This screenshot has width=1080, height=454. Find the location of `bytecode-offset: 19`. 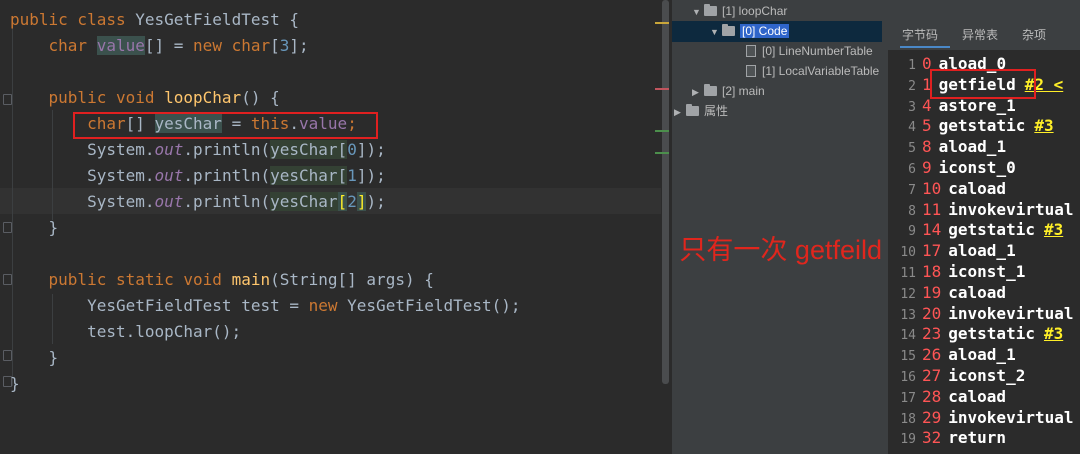

bytecode-offset: 19 is located at coordinates (932, 292).